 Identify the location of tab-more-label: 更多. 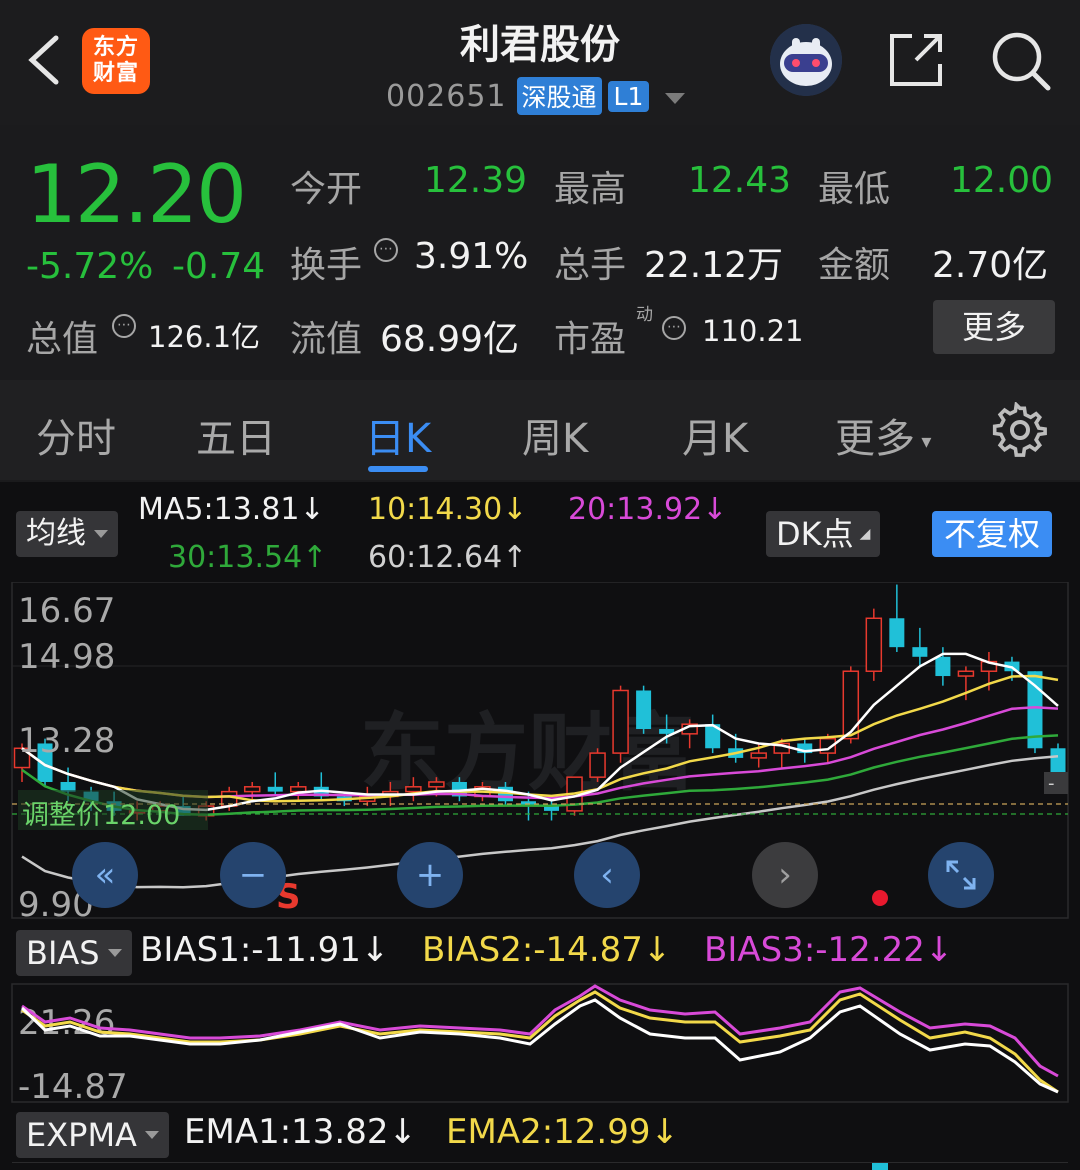
(875, 439).